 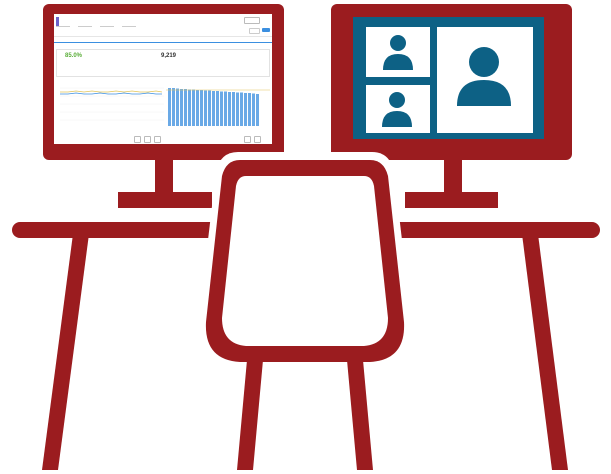 What do you see at coordinates (163, 63) in the screenshot?
I see `kpi-panel: 85.0% 9,219` at bounding box center [163, 63].